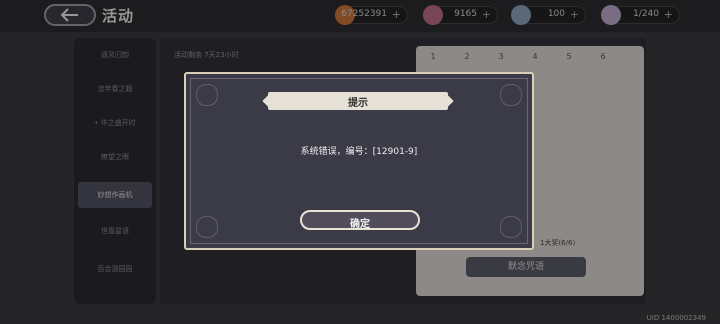 The height and width of the screenshot is (324, 720). I want to click on dialog-message: 系统错误，编号：[12901-9], so click(359, 152).